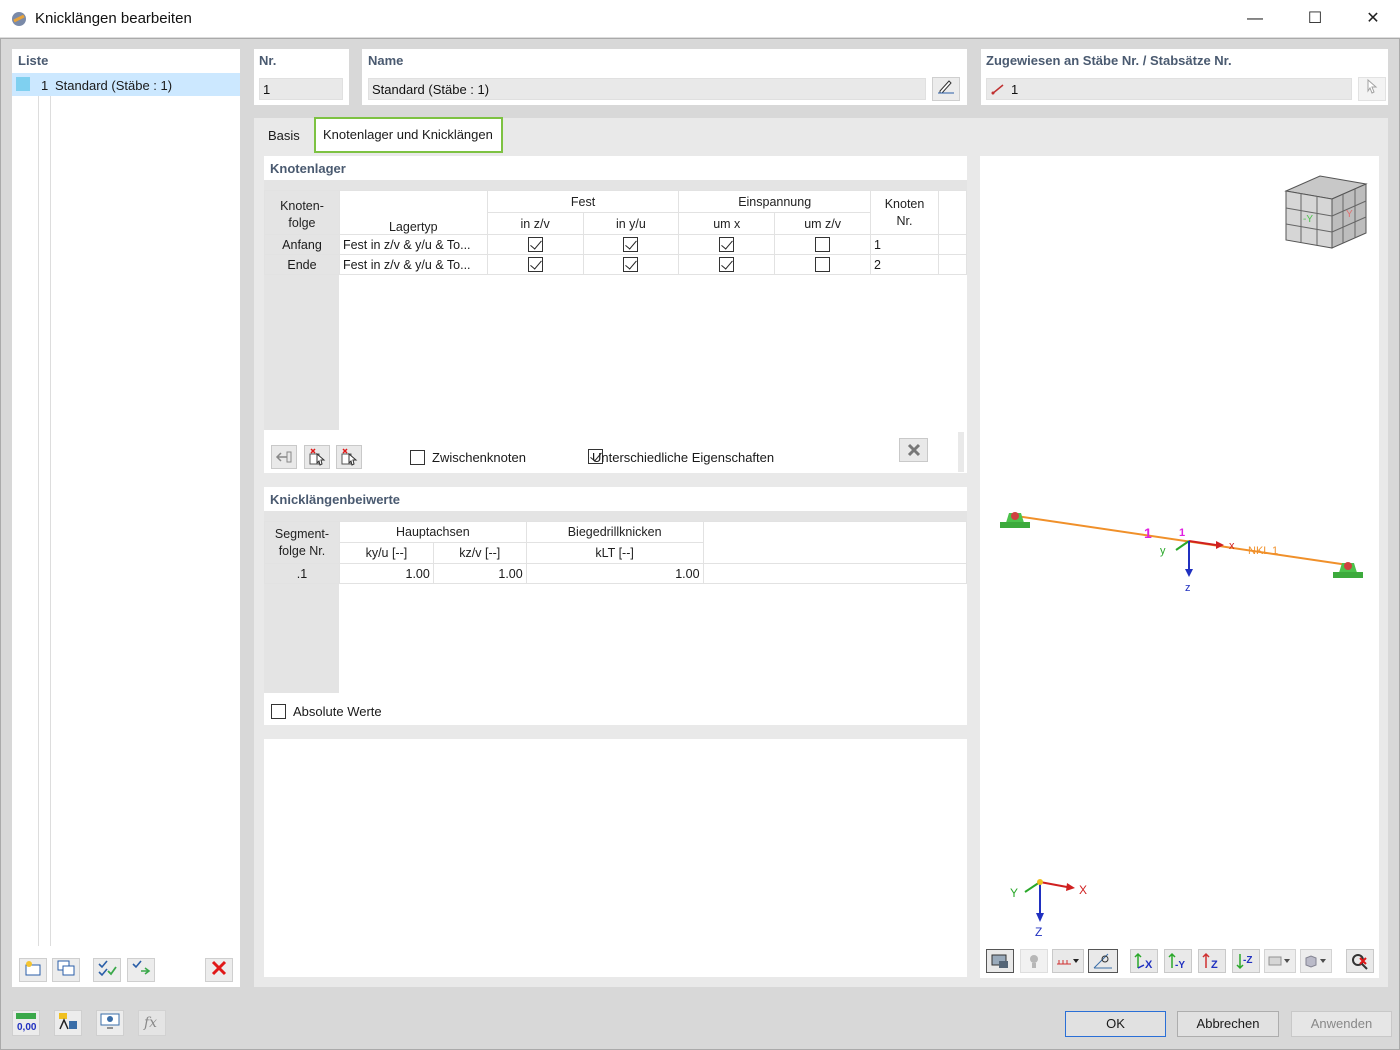  Describe the element at coordinates (1103, 961) in the screenshot. I see `view-settings-icon` at that location.